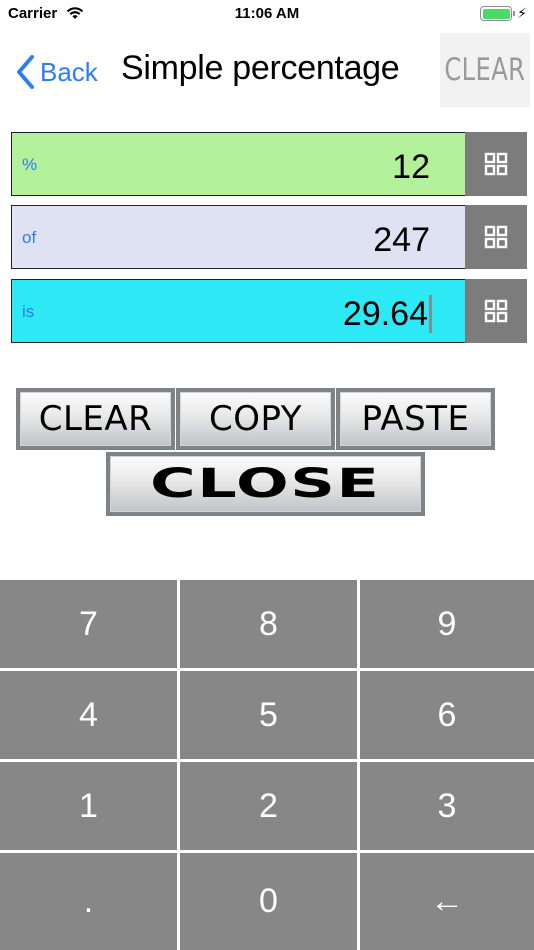  I want to click on key-3: 3, so click(447, 806).